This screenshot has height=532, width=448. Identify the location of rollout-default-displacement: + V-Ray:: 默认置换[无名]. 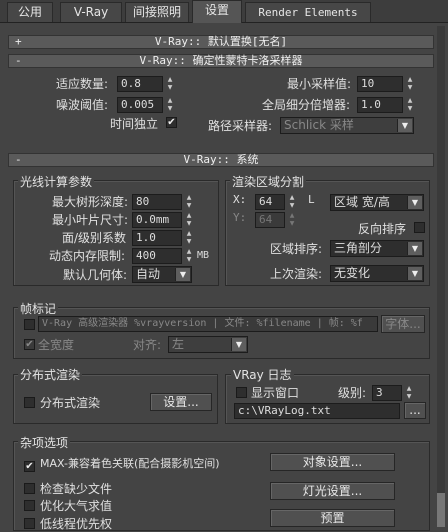
(221, 42).